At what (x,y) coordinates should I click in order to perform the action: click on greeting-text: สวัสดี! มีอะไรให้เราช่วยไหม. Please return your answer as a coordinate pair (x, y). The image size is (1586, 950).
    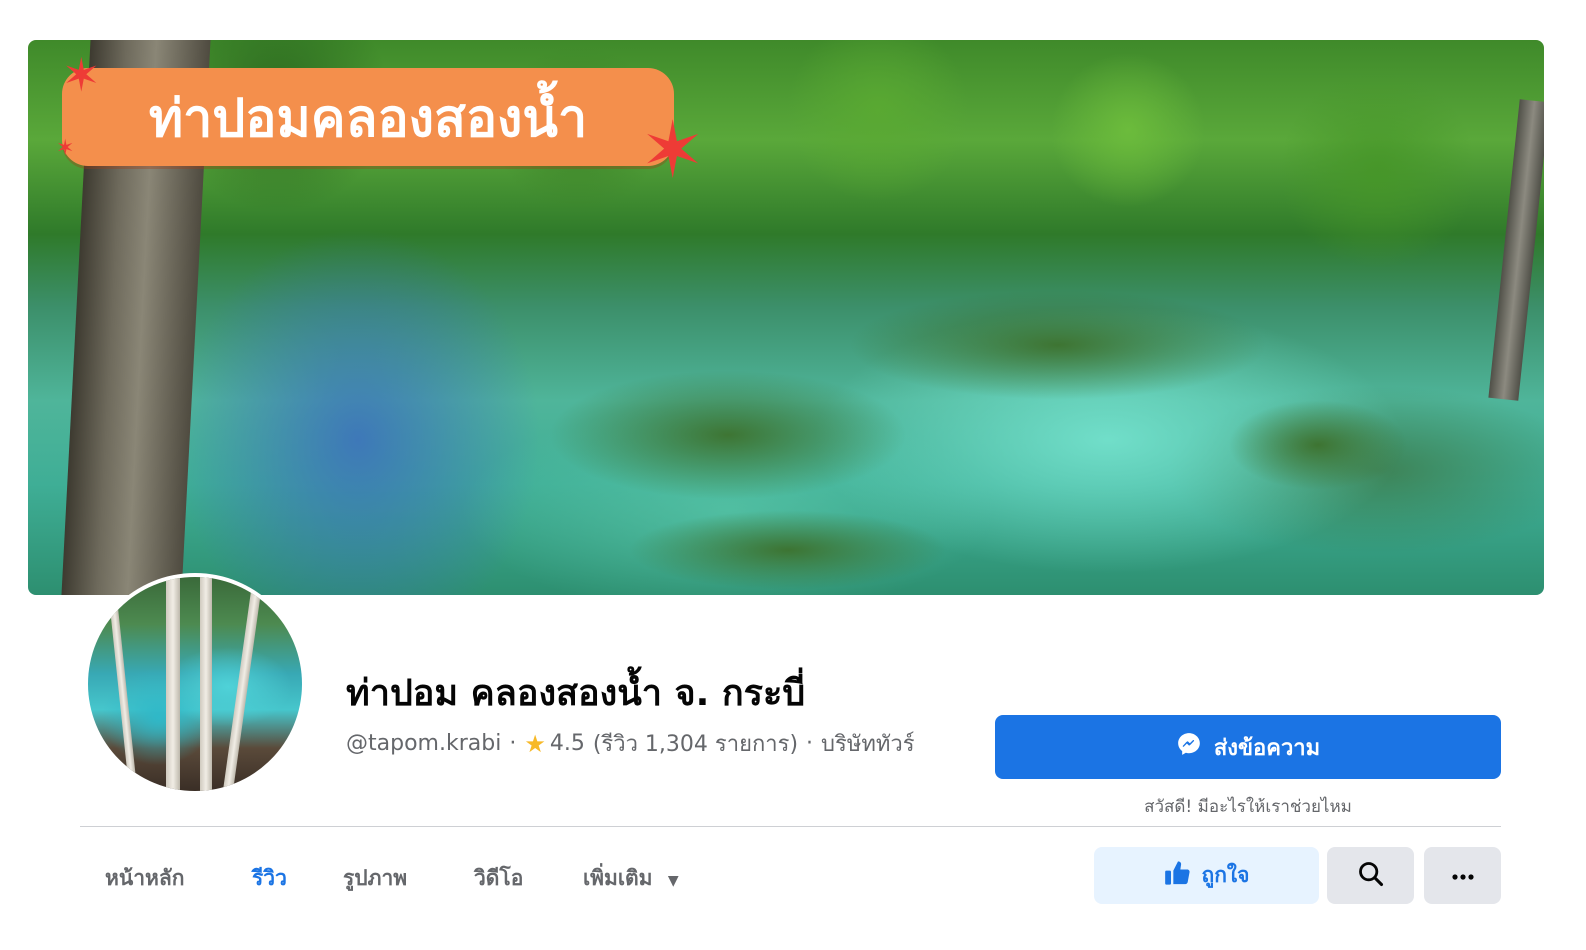
    Looking at the image, I should click on (1248, 807).